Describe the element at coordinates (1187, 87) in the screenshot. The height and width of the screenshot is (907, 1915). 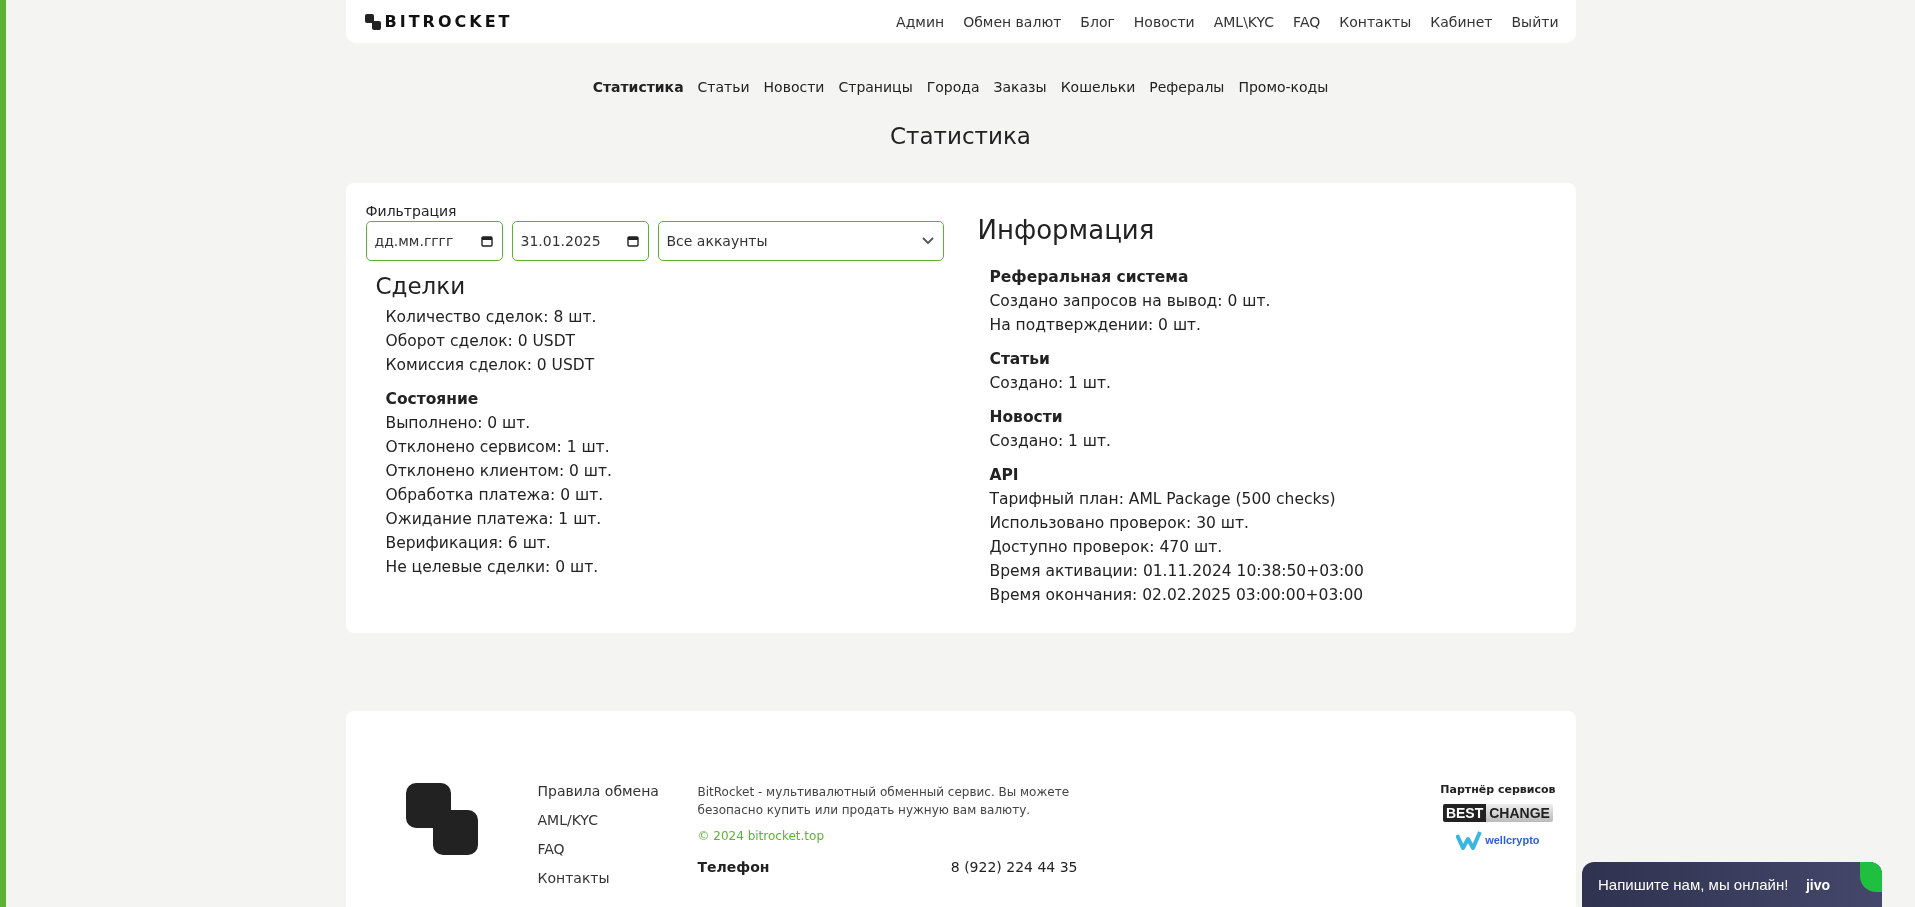
I see `admin-tab: Рефералы` at that location.